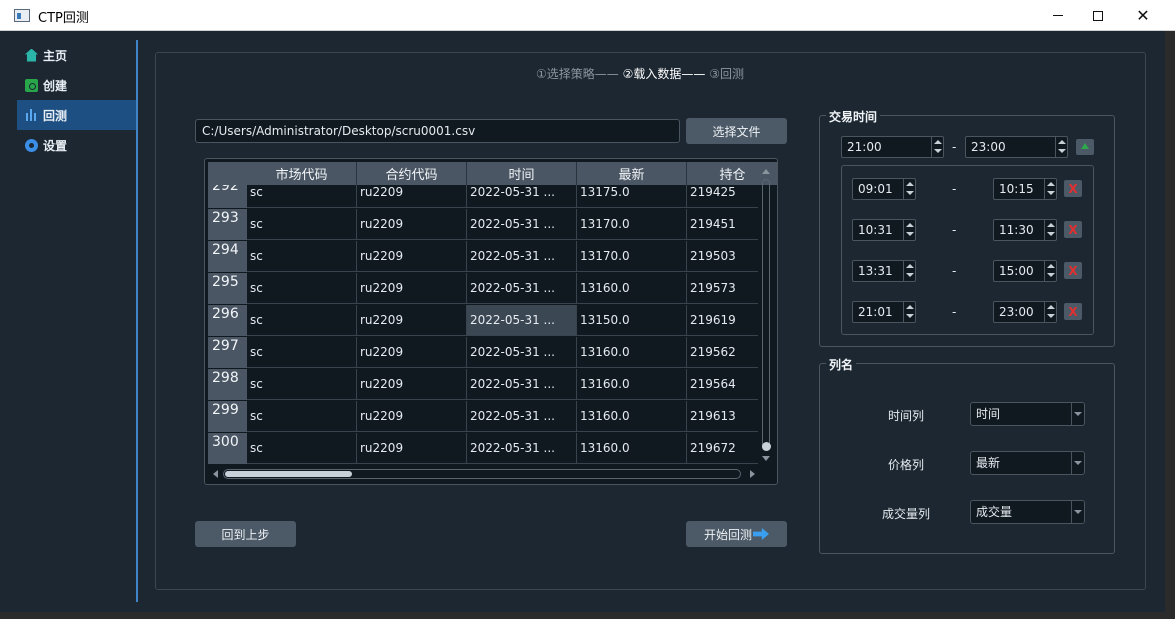  What do you see at coordinates (245, 534) in the screenshot?
I see `back-button: 回到上步` at bounding box center [245, 534].